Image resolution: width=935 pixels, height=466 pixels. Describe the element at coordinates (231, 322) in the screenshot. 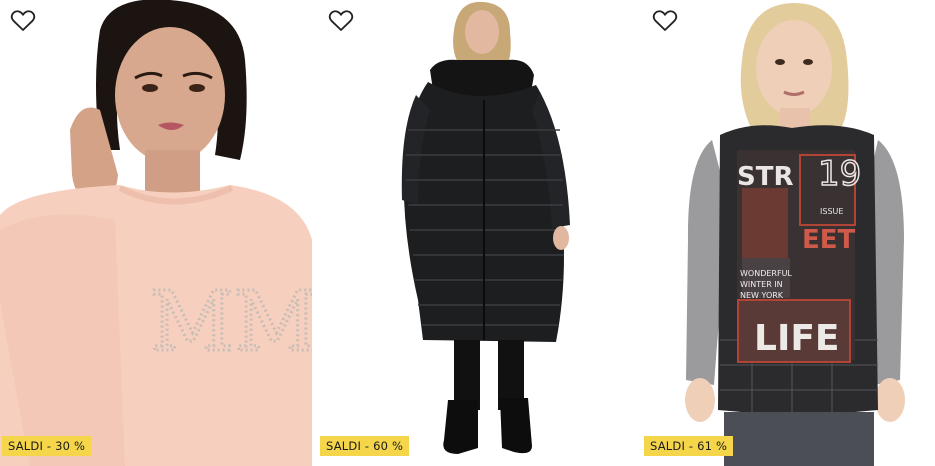

I see `sweater-logo: MM` at that location.